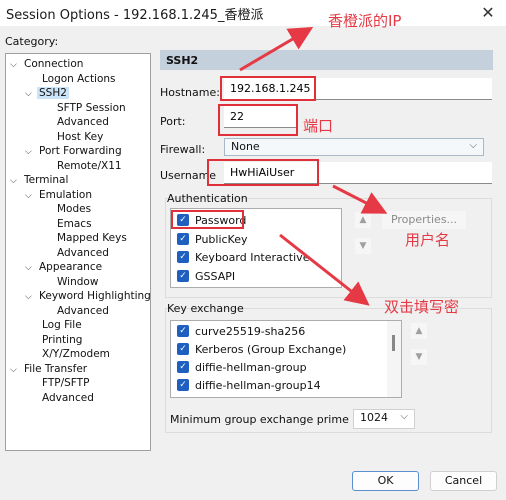 Image resolution: width=506 pixels, height=500 pixels. Describe the element at coordinates (74, 223) in the screenshot. I see `tree-item-label: Emacs` at that location.